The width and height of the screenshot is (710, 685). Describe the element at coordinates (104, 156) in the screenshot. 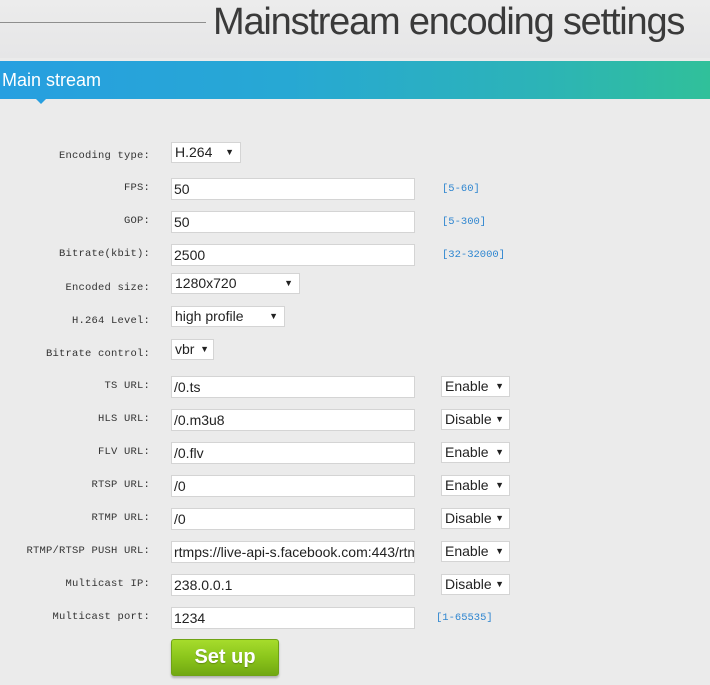

I see `encoding-type-label: Encoding type:` at that location.